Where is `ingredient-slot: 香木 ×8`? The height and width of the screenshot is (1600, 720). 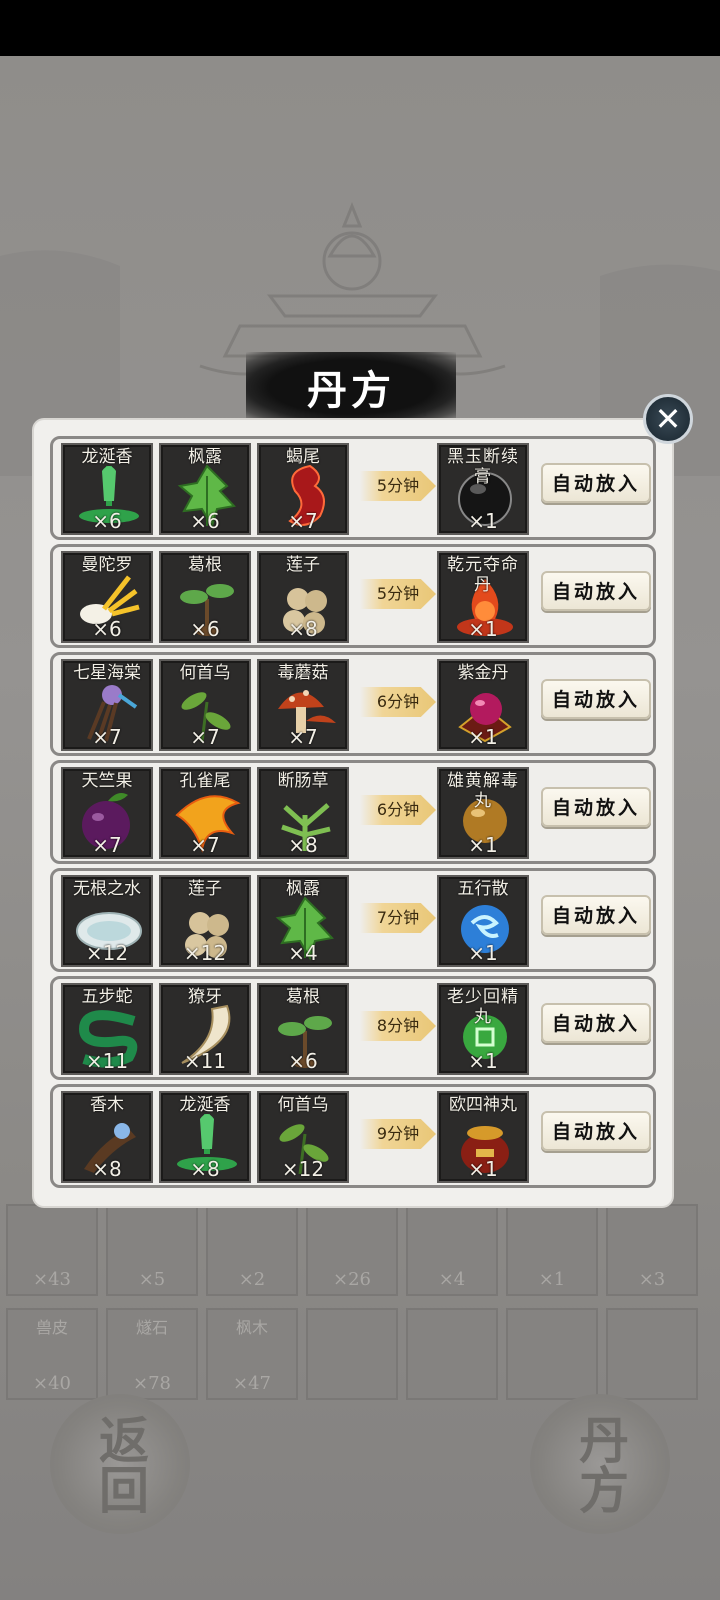 ingredient-slot: 香木 ×8 is located at coordinates (107, 1137).